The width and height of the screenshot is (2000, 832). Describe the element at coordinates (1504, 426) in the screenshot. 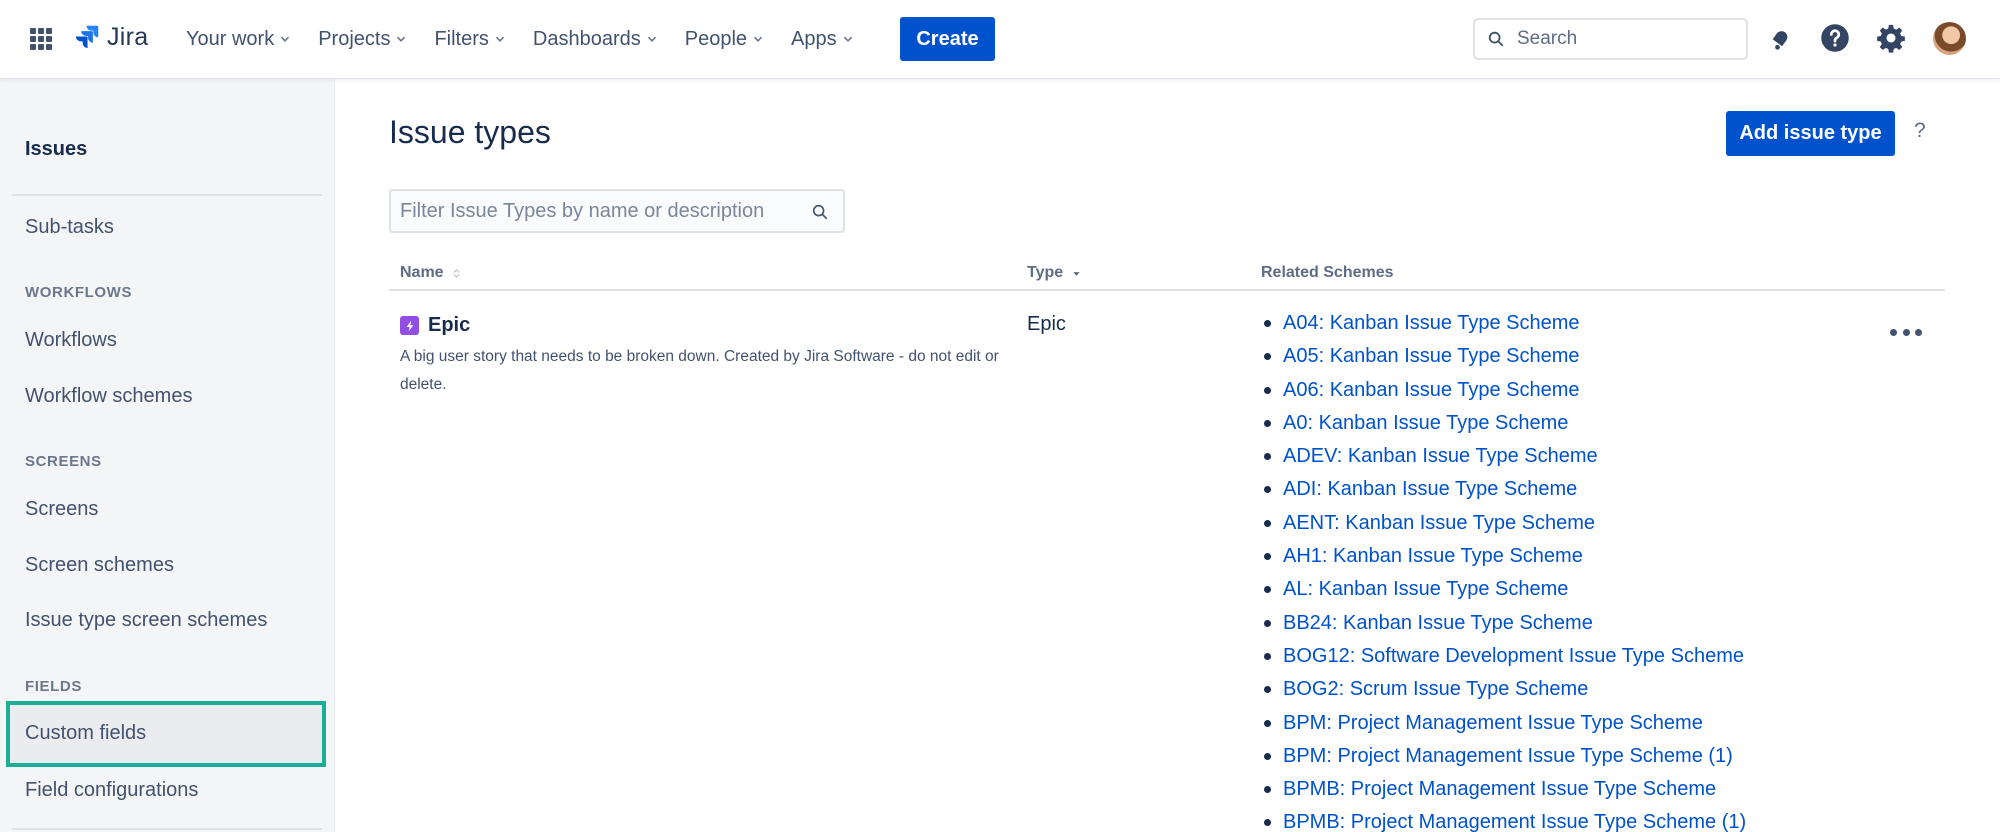

I see `scheme-link: A0: Kanban Issue Type Scheme` at that location.